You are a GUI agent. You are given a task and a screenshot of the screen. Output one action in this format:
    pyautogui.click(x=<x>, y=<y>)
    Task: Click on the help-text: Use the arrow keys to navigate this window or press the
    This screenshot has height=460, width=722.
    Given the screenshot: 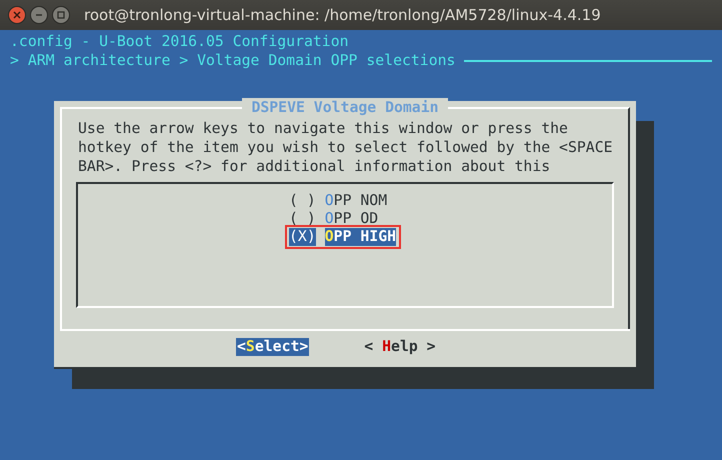 What is the action you would take?
    pyautogui.click(x=323, y=128)
    